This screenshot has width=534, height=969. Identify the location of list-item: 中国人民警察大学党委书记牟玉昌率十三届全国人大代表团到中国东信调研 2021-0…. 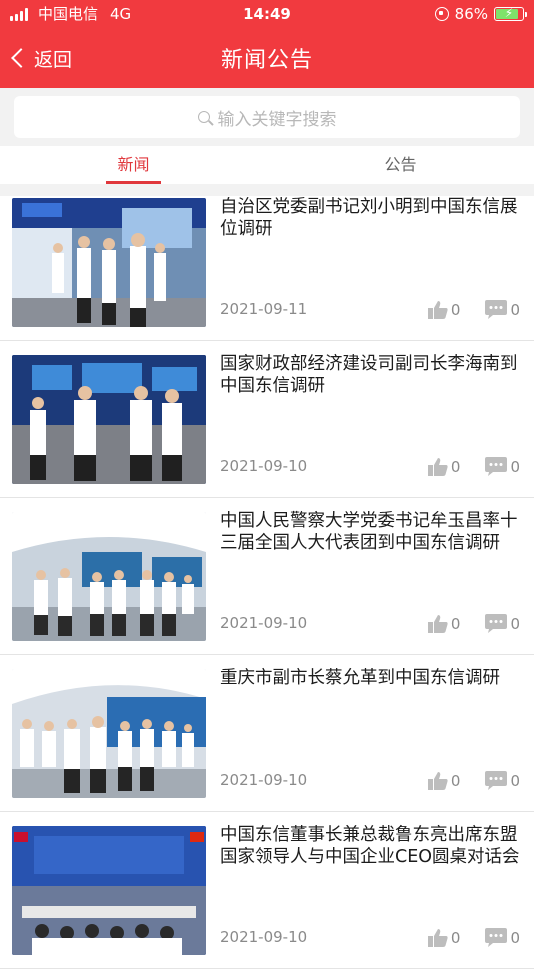
(267, 582).